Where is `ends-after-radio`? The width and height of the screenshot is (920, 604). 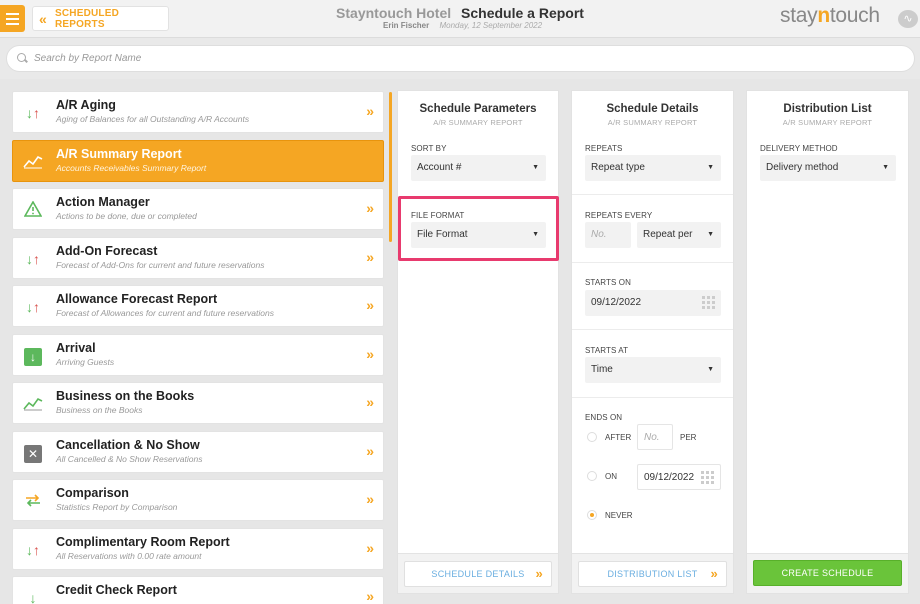
ends-after-radio is located at coordinates (592, 437).